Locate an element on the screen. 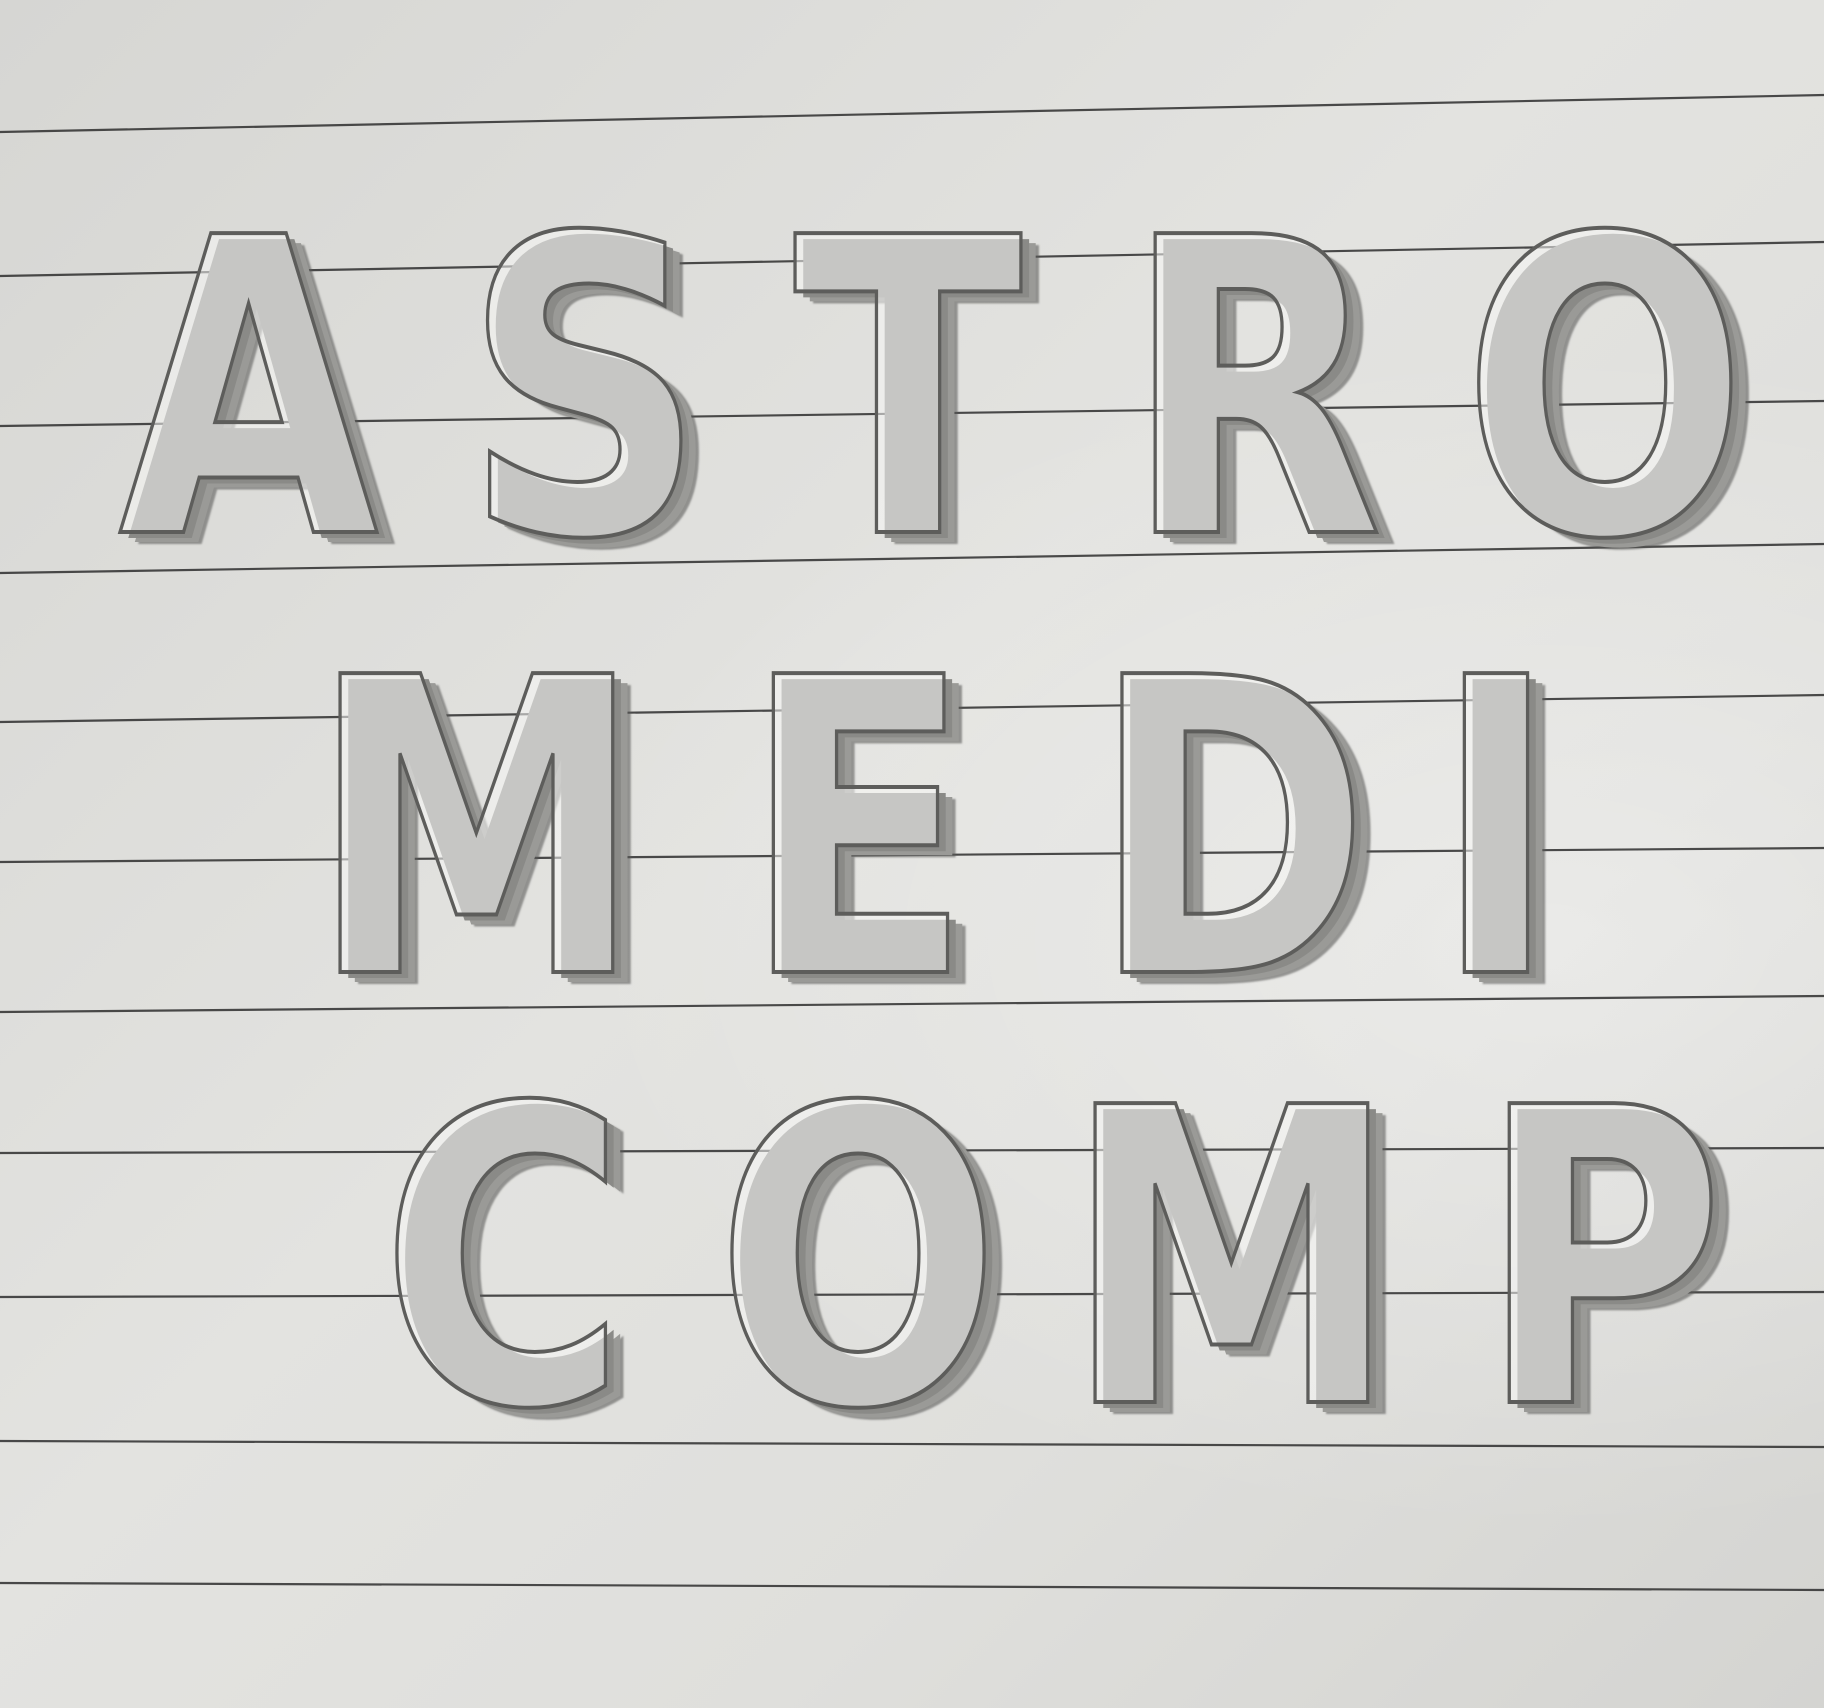  letter-r: R is located at coordinates (1254, 390).